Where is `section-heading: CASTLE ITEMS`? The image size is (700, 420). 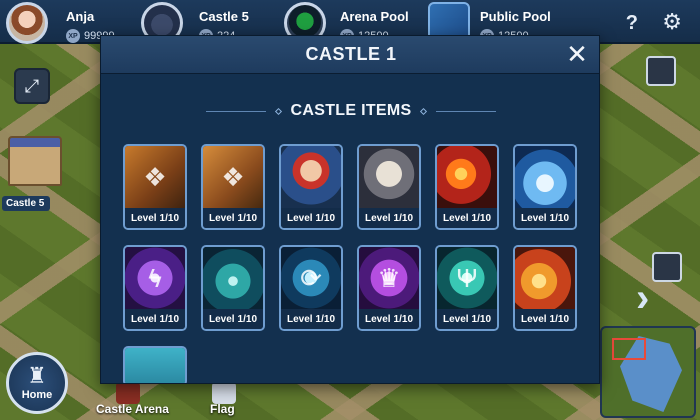 section-heading: CASTLE ITEMS is located at coordinates (350, 111).